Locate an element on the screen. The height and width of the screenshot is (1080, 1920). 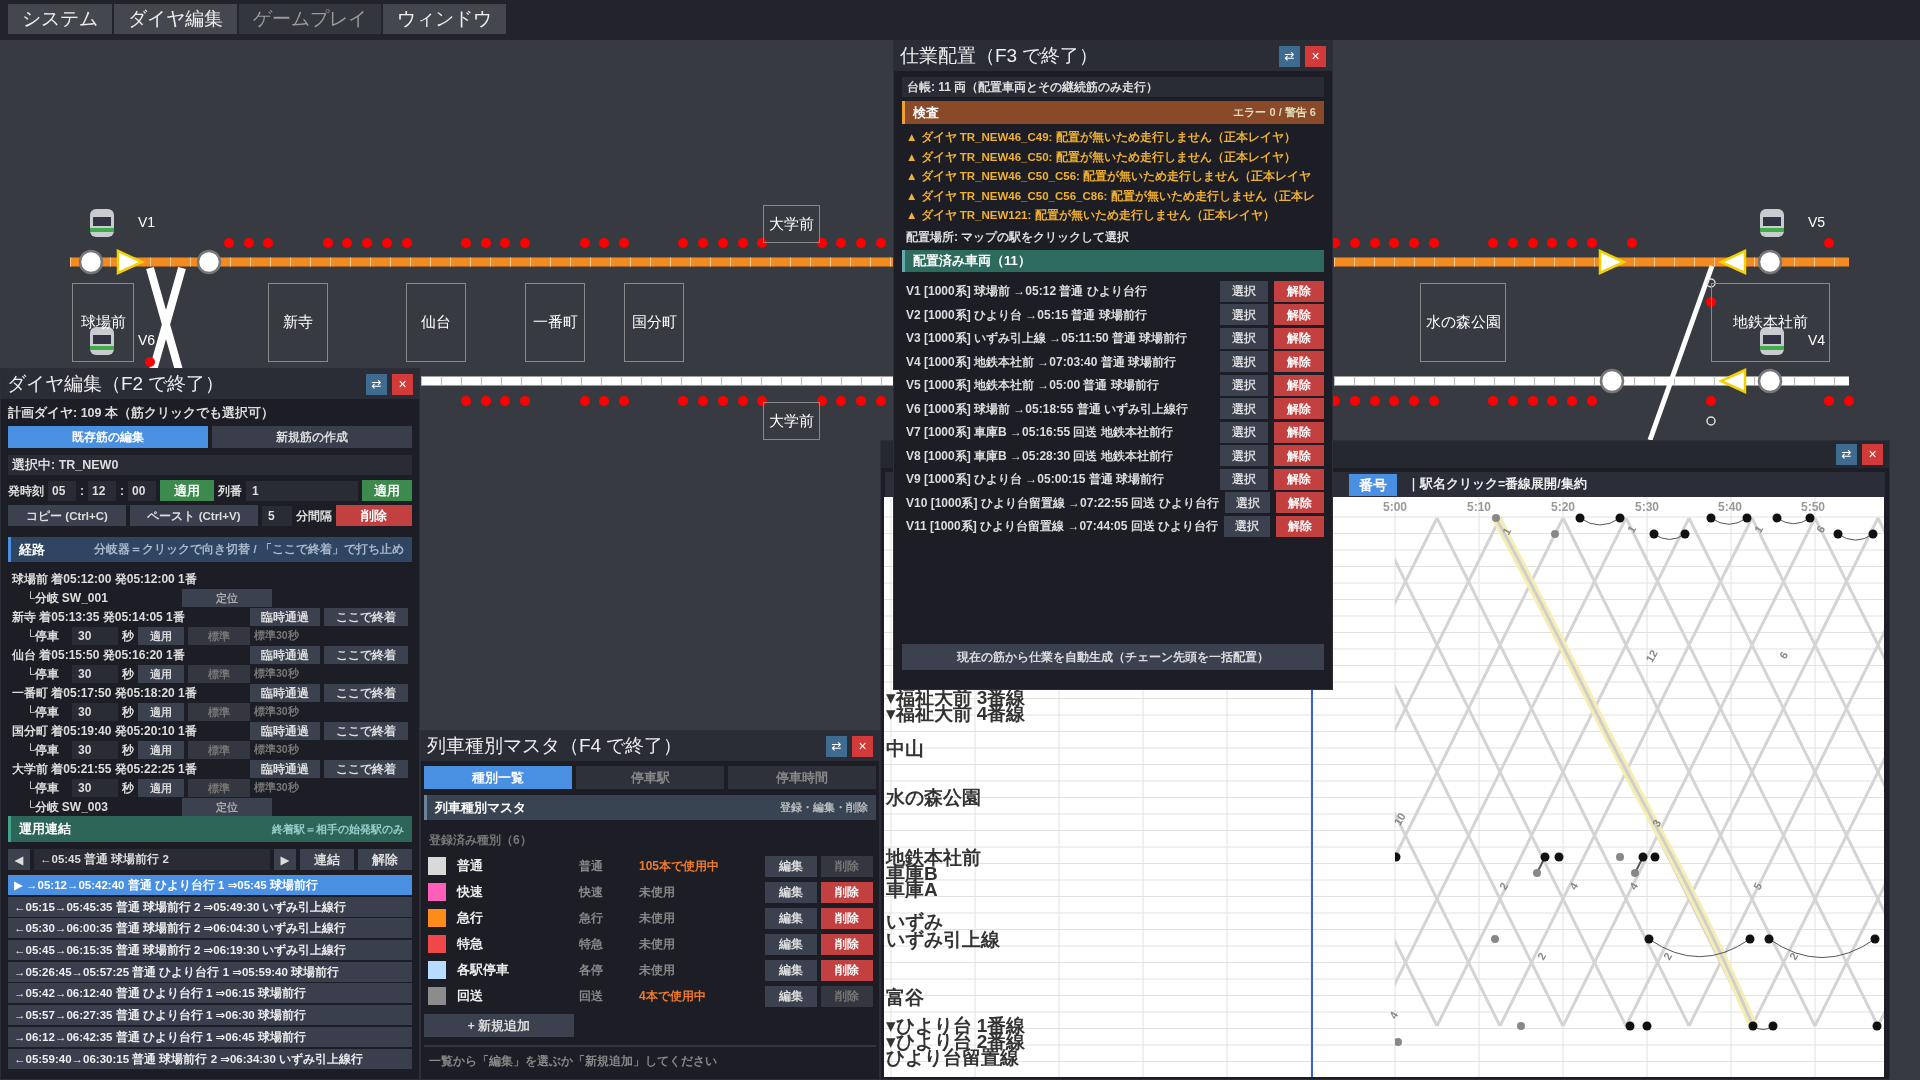
previous-button: ◀ is located at coordinates (19, 859).